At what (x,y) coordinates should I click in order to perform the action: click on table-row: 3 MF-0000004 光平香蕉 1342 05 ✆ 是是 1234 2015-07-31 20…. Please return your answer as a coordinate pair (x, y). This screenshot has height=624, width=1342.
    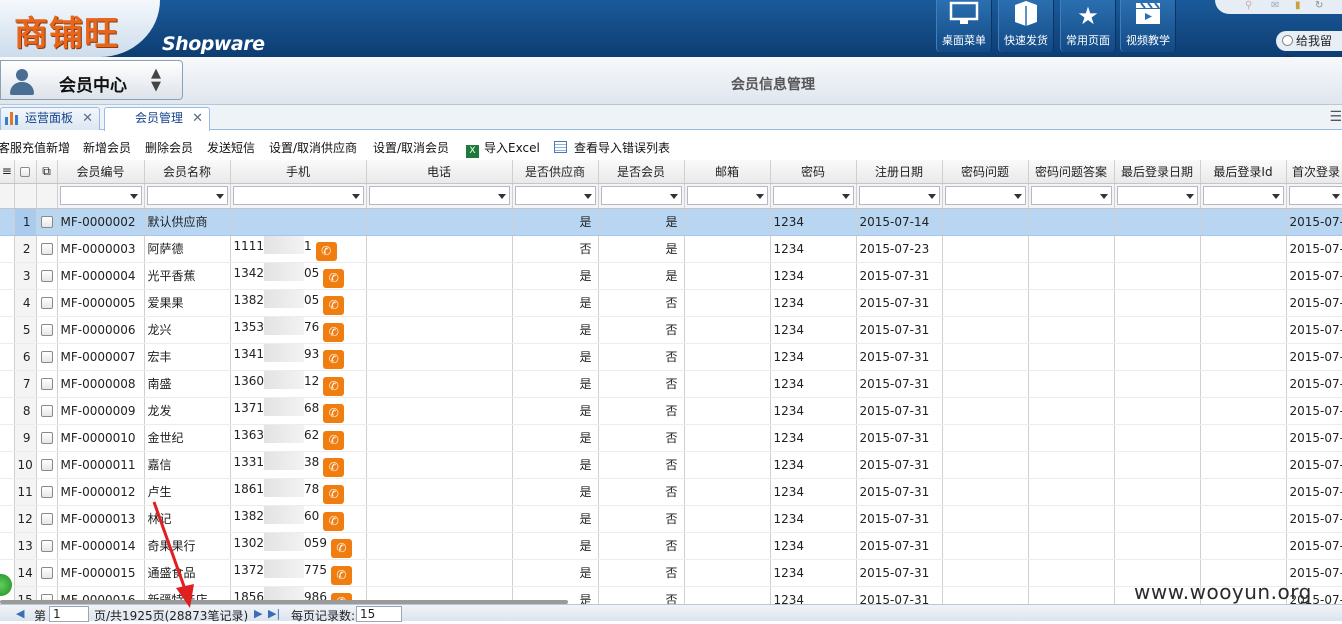
    Looking at the image, I should click on (671, 276).